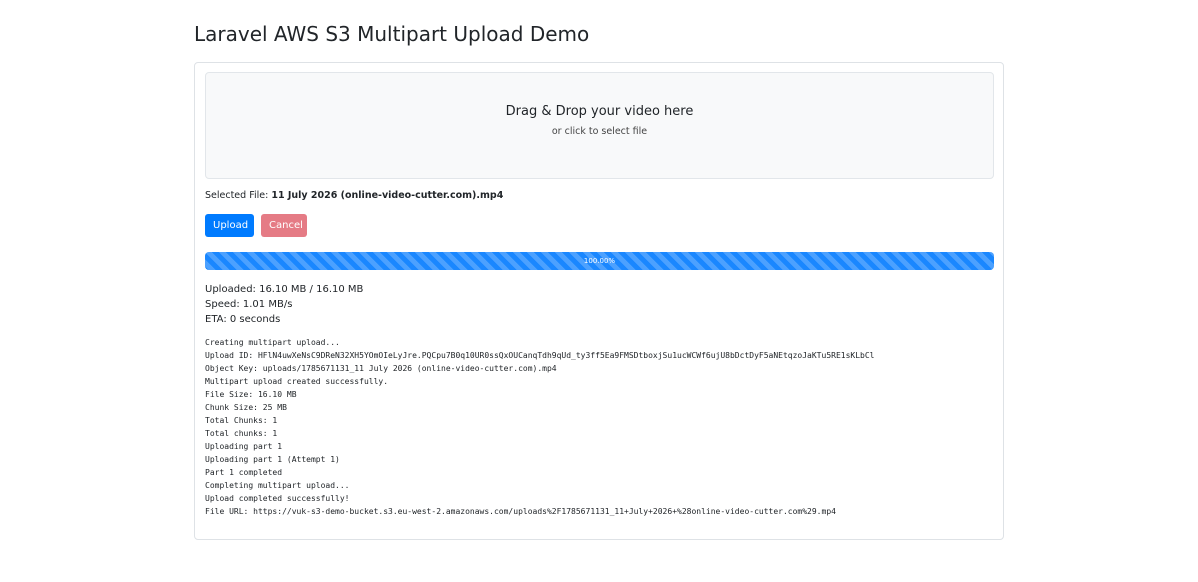 The height and width of the screenshot is (582, 1198). Describe the element at coordinates (277, 498) in the screenshot. I see `log-line: Upload completed successfully!` at that location.